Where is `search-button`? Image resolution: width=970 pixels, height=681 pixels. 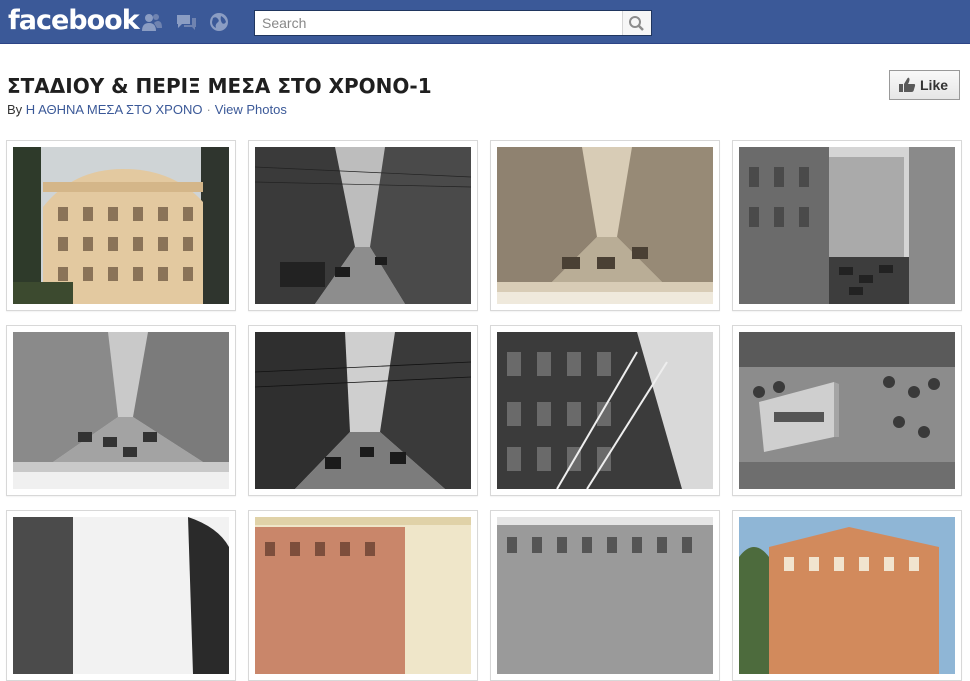 search-button is located at coordinates (636, 23).